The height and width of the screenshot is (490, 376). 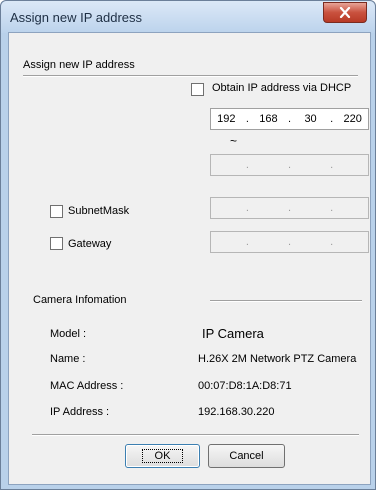 I want to click on dhcp-checkbox, so click(x=197, y=89).